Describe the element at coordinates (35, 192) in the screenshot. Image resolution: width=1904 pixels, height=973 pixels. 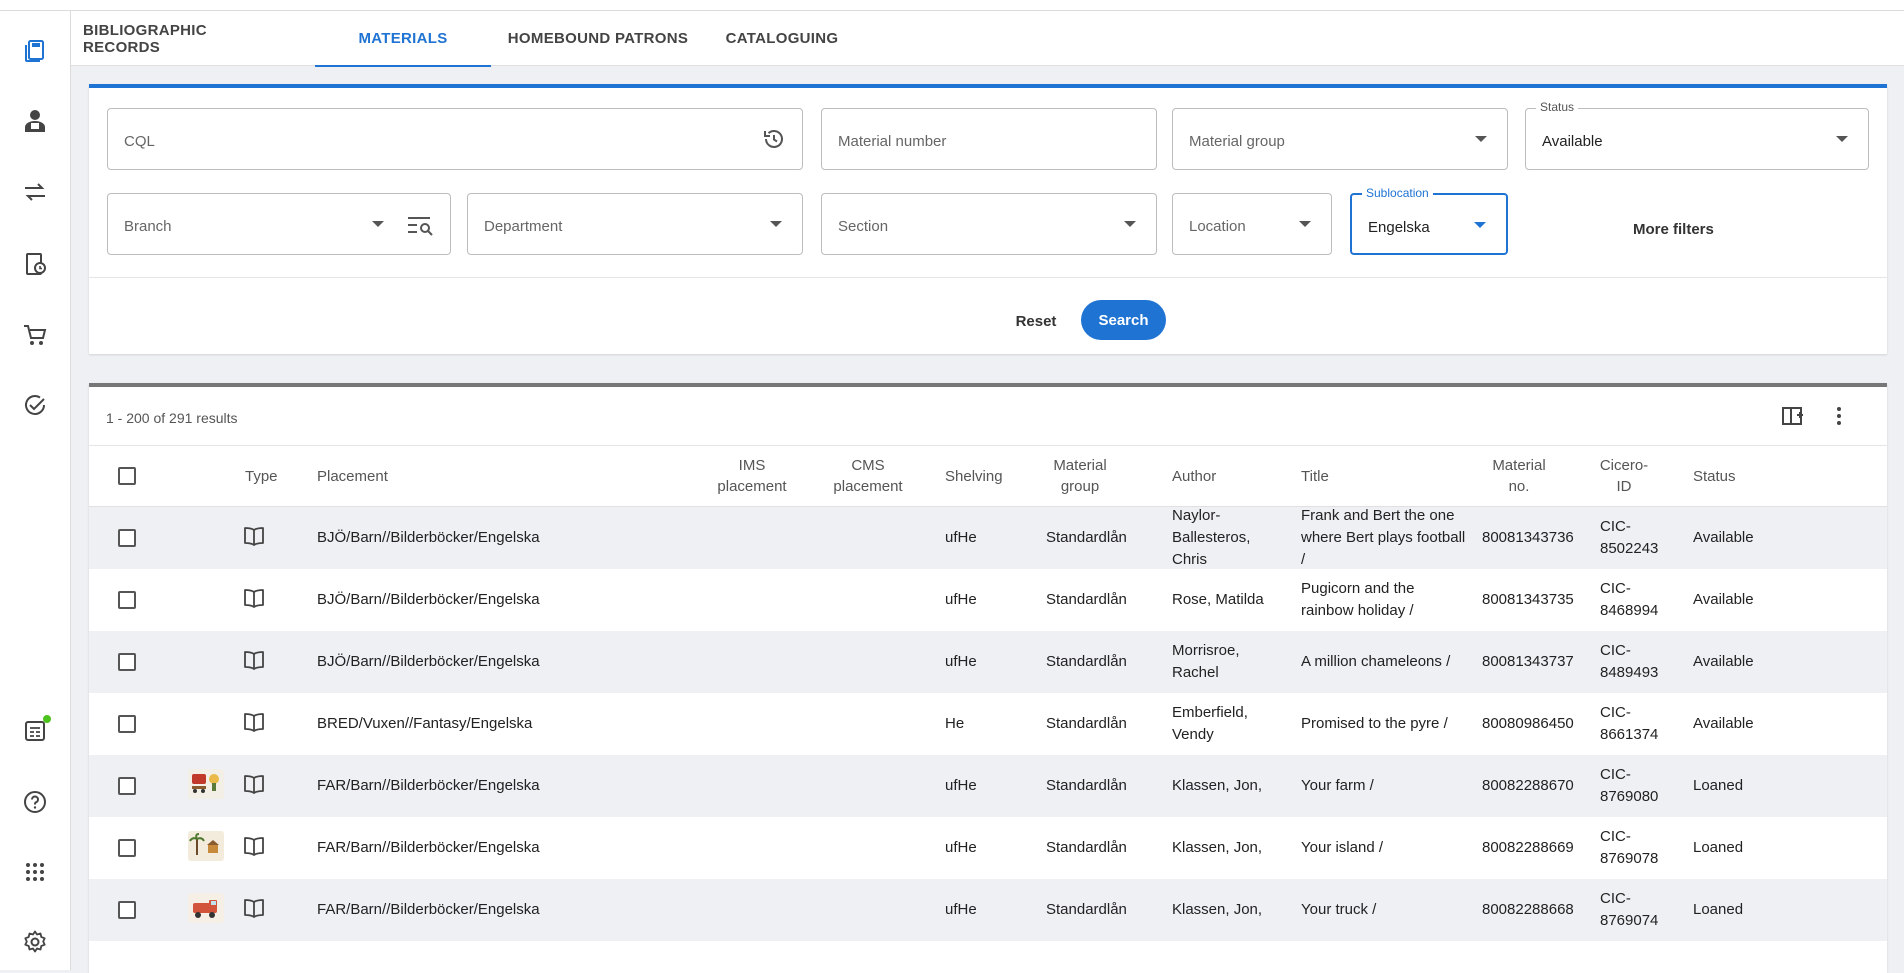
I see `circulation-icon` at that location.